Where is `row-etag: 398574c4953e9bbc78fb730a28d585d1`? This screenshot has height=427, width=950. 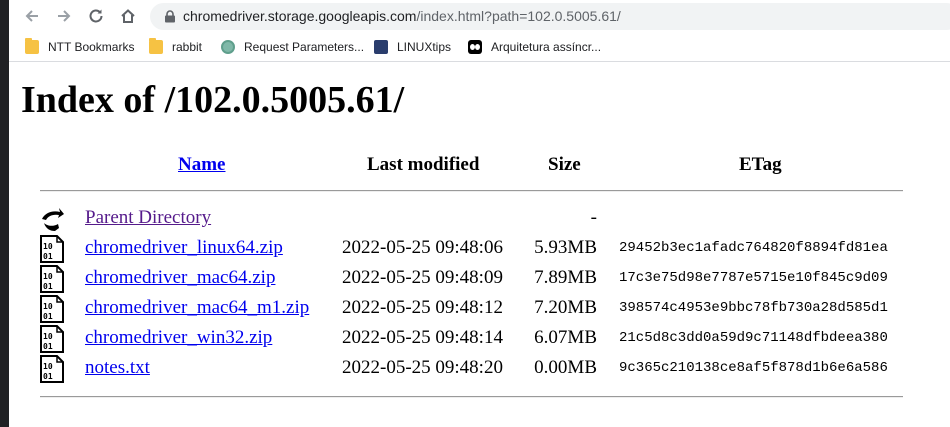 row-etag: 398574c4953e9bbc78fb730a28d585d1 is located at coordinates (753, 308).